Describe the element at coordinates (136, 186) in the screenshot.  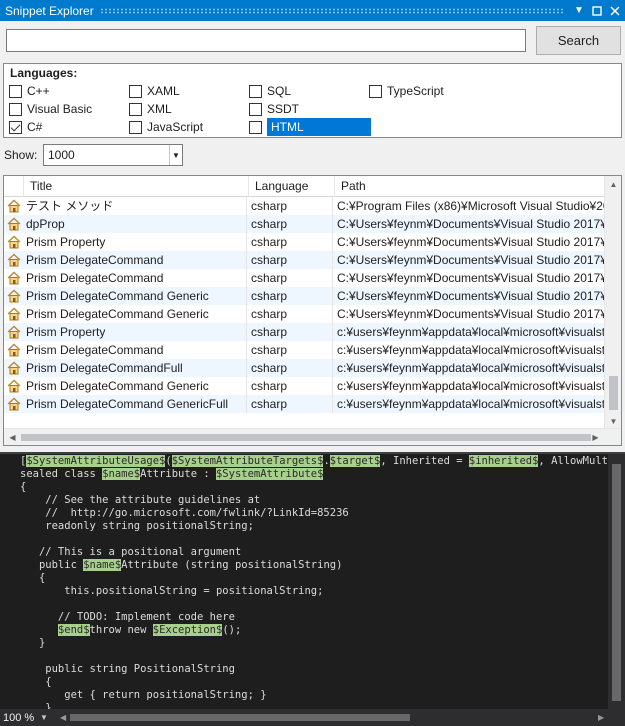
I see `column-header-title: Title` at that location.